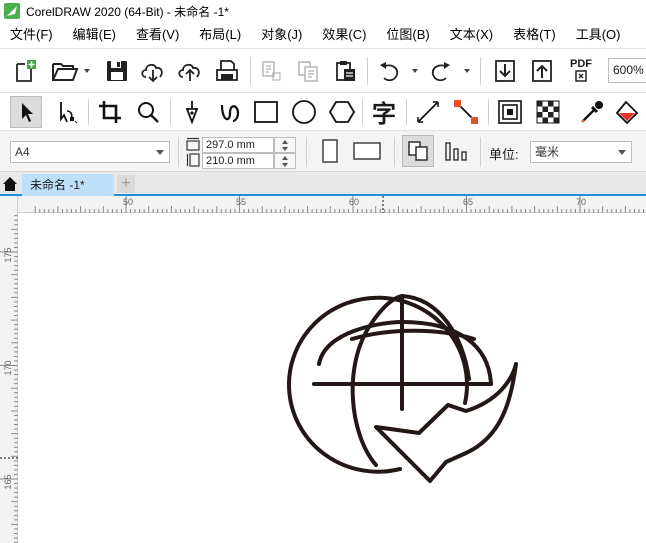 This screenshot has width=646, height=543. I want to click on shape-tool, so click(66, 111).